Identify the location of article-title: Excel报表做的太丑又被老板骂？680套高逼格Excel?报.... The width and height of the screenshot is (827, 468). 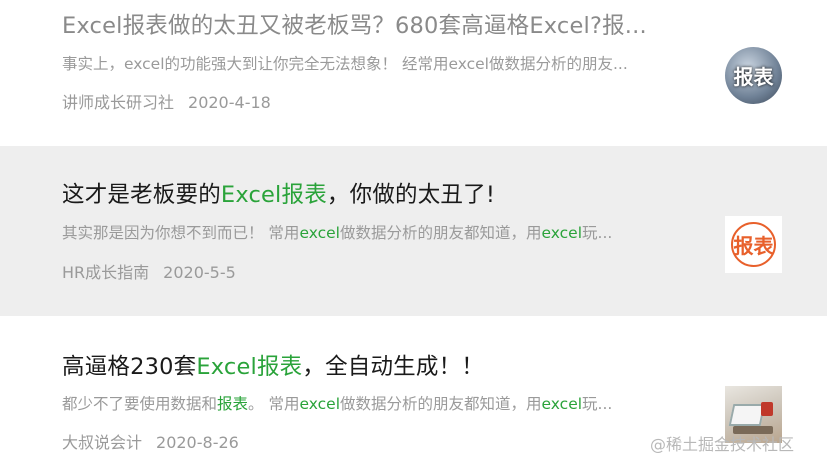
(354, 24).